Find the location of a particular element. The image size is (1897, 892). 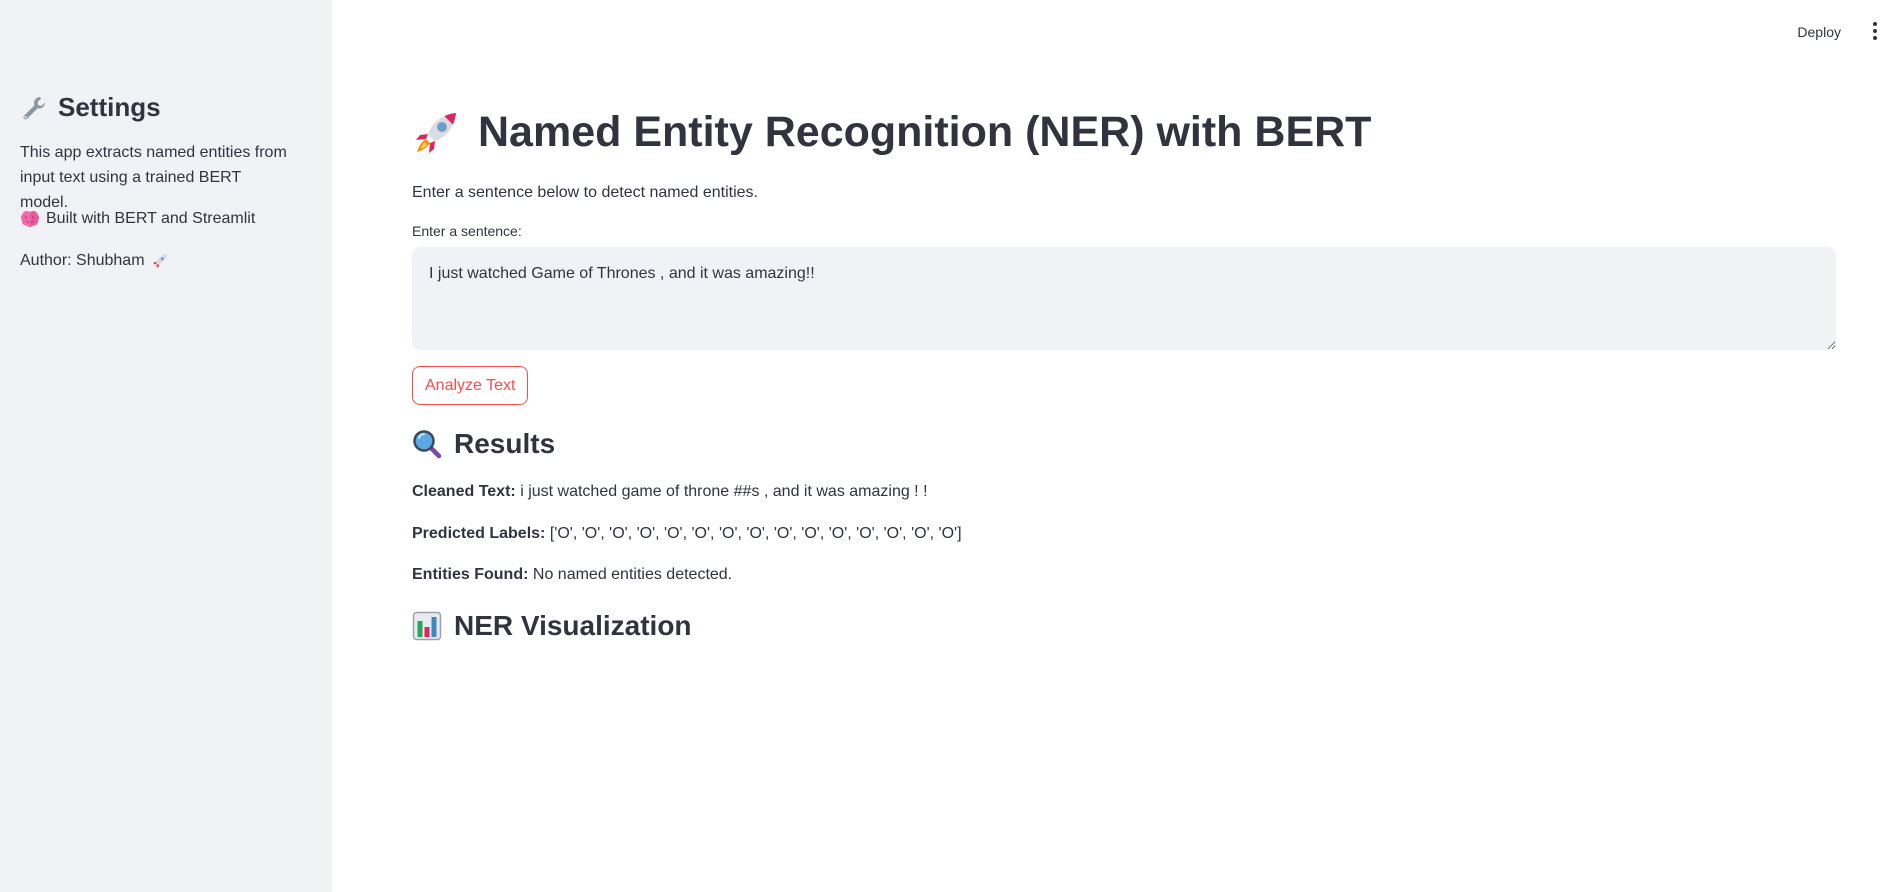

analyze-text-button: Analyze Text is located at coordinates (470, 385).